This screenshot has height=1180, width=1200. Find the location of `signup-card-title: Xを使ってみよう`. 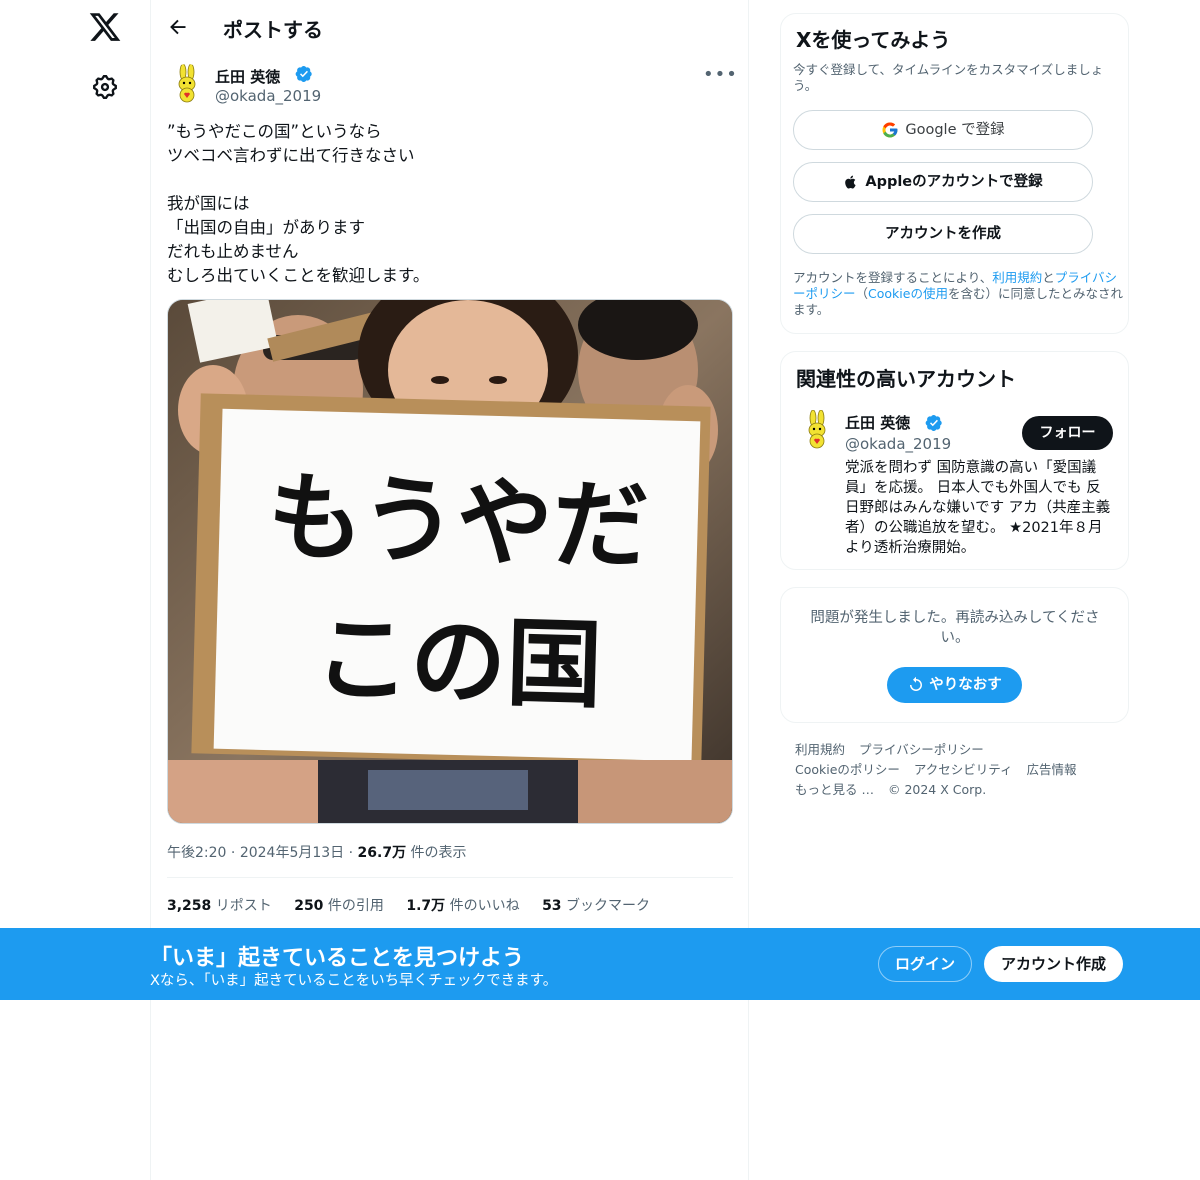

signup-card-title: Xを使ってみよう is located at coordinates (873, 40).